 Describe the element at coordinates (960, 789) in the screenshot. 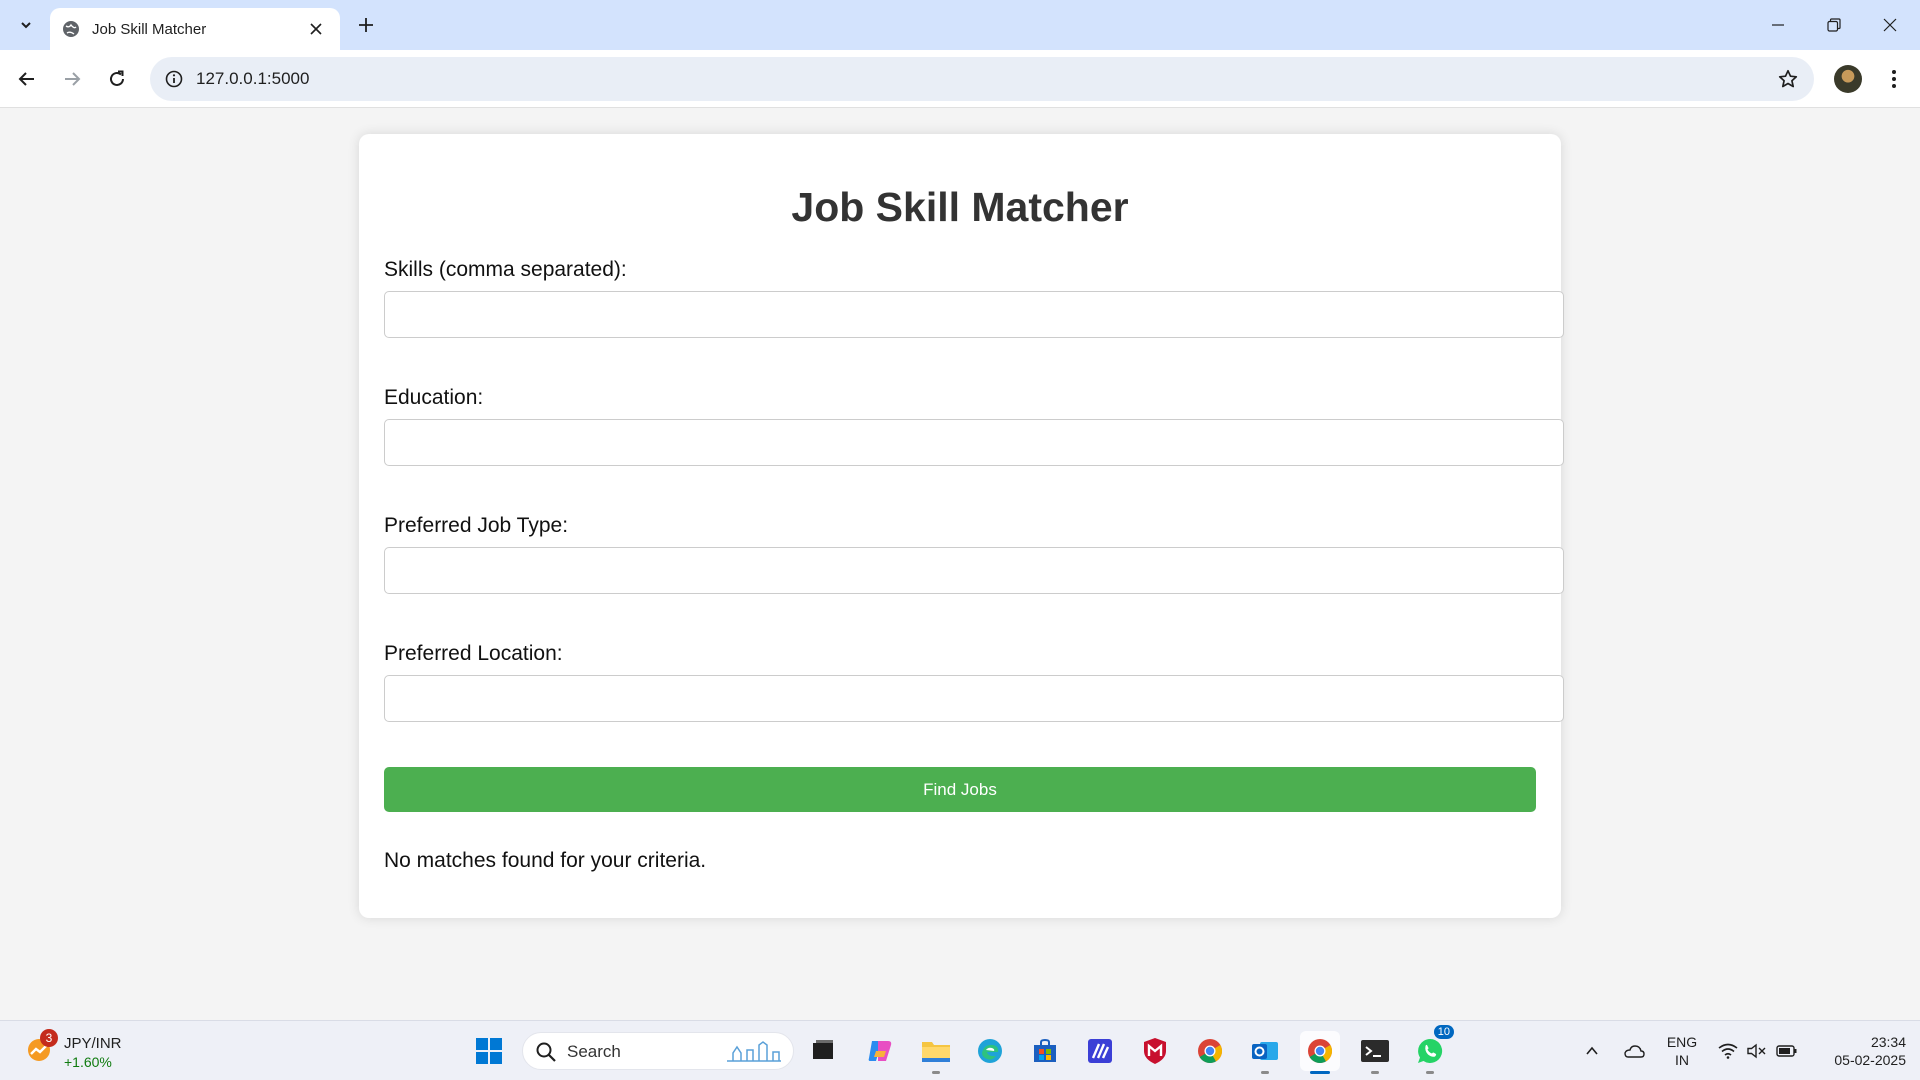

I see `find-jobs-button: Find Jobs` at that location.